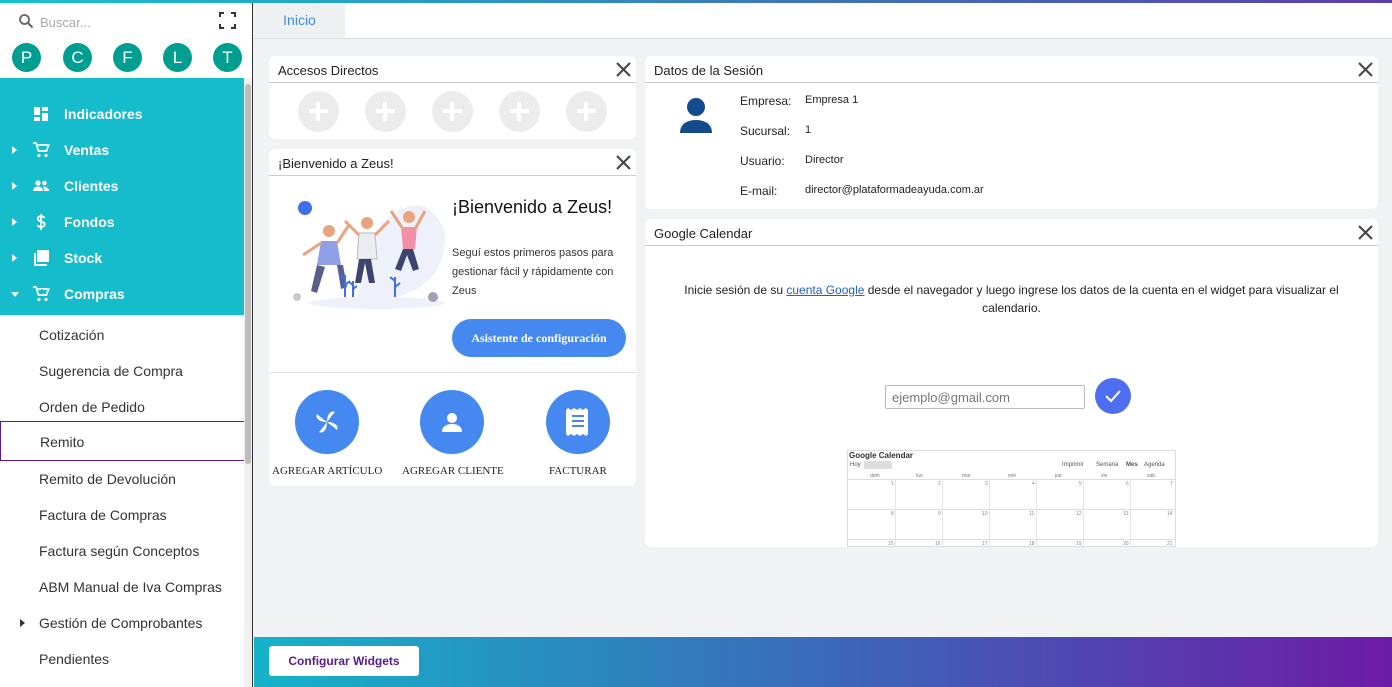 Image resolution: width=1392 pixels, height=687 pixels. What do you see at coordinates (122, 186) in the screenshot?
I see `menu-item-clientes: Clientes` at bounding box center [122, 186].